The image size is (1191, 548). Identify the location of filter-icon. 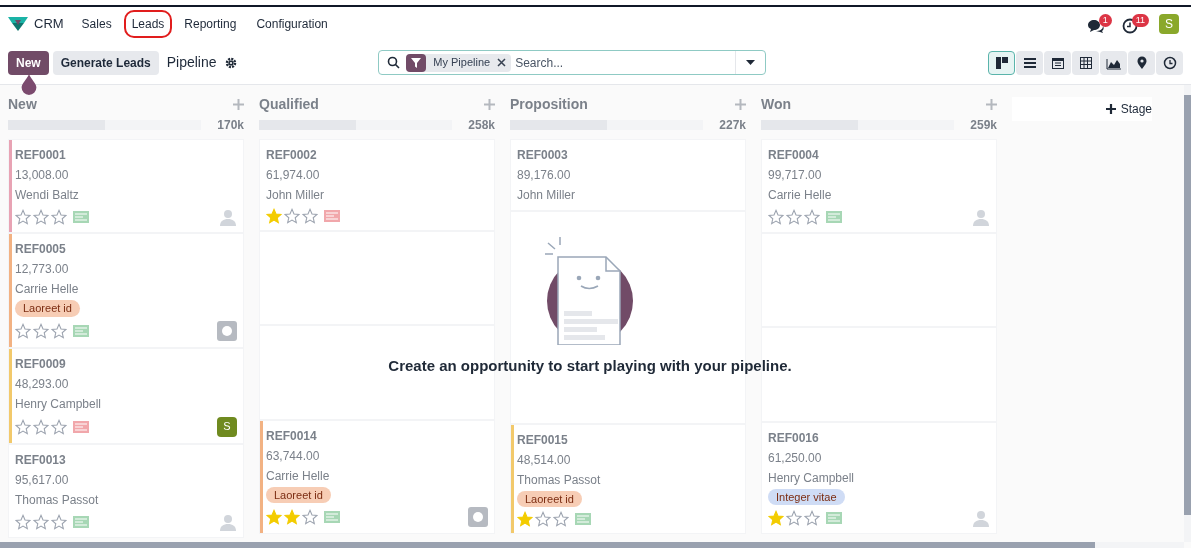
(416, 62).